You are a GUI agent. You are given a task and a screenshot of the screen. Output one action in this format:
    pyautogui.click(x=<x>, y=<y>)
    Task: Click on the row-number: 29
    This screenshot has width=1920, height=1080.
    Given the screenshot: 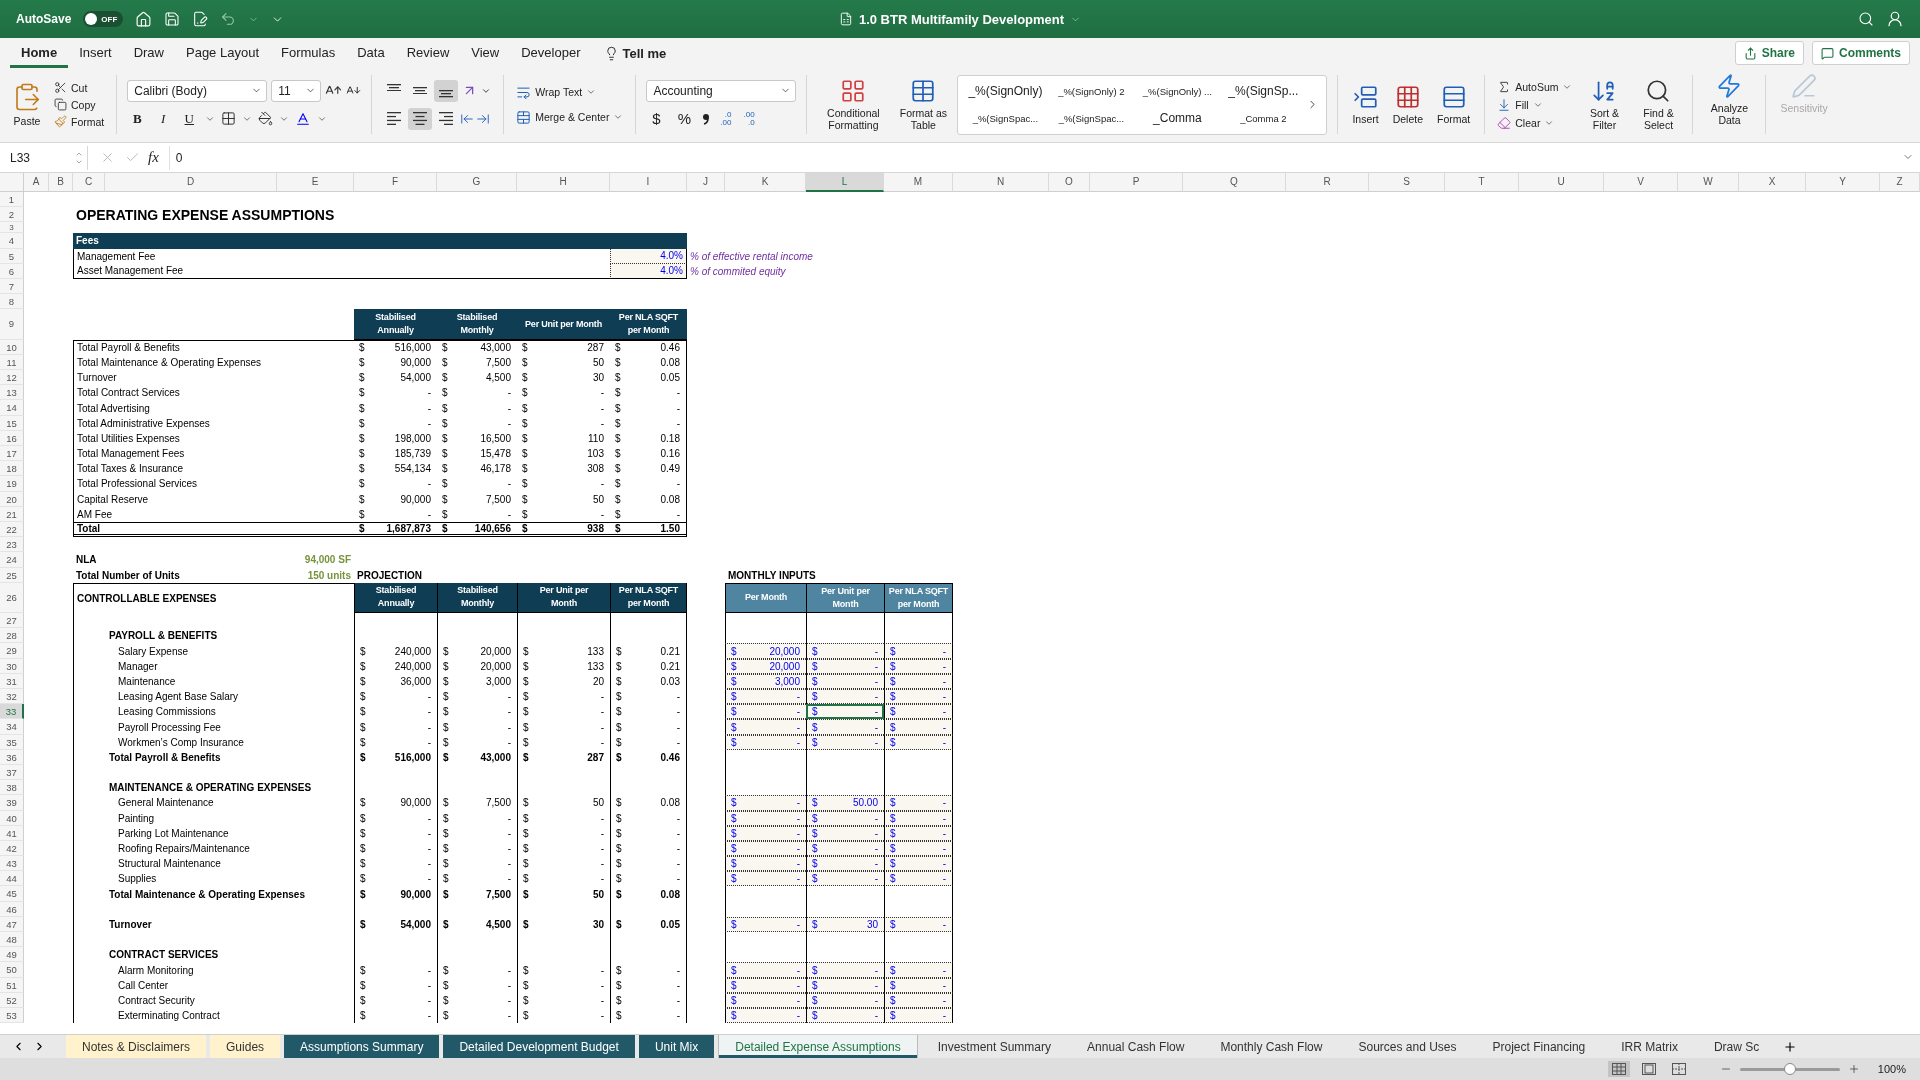 What is the action you would take?
    pyautogui.click(x=12, y=651)
    